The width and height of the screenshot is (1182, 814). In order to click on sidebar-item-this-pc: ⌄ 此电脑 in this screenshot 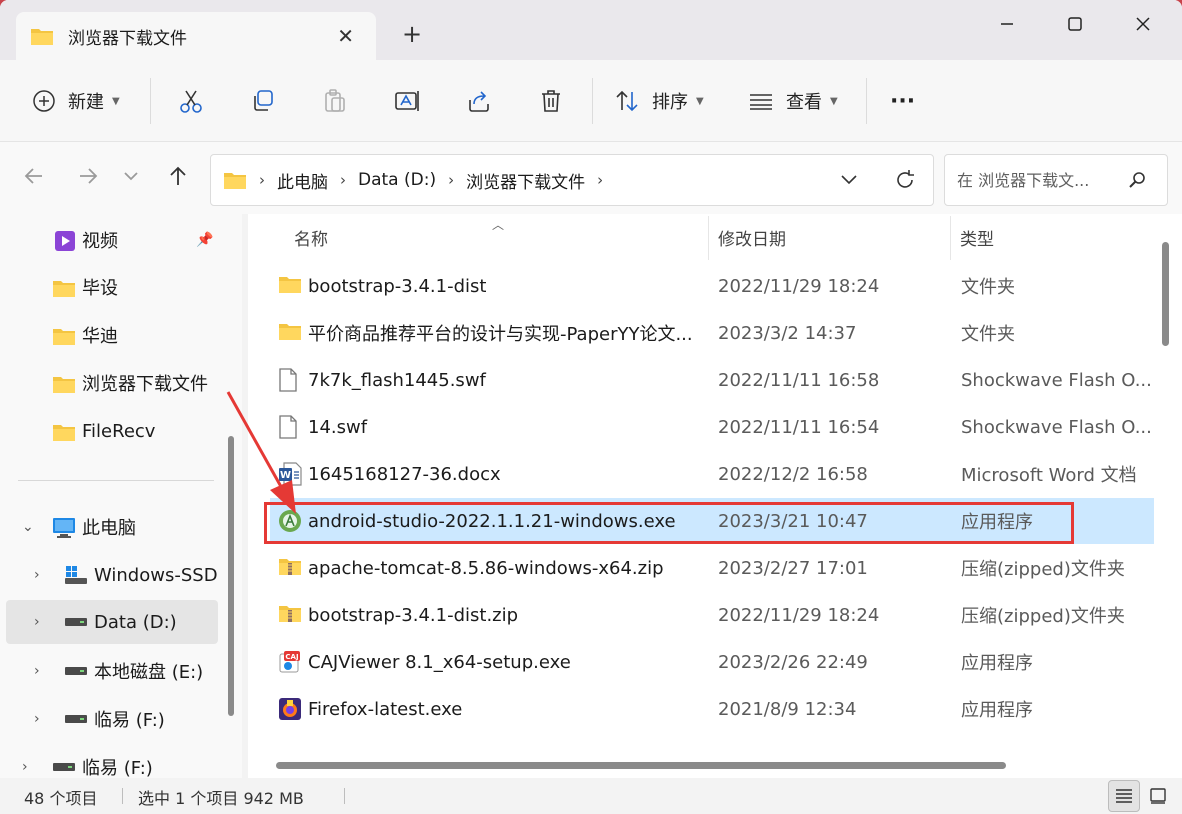, I will do `click(109, 527)`.